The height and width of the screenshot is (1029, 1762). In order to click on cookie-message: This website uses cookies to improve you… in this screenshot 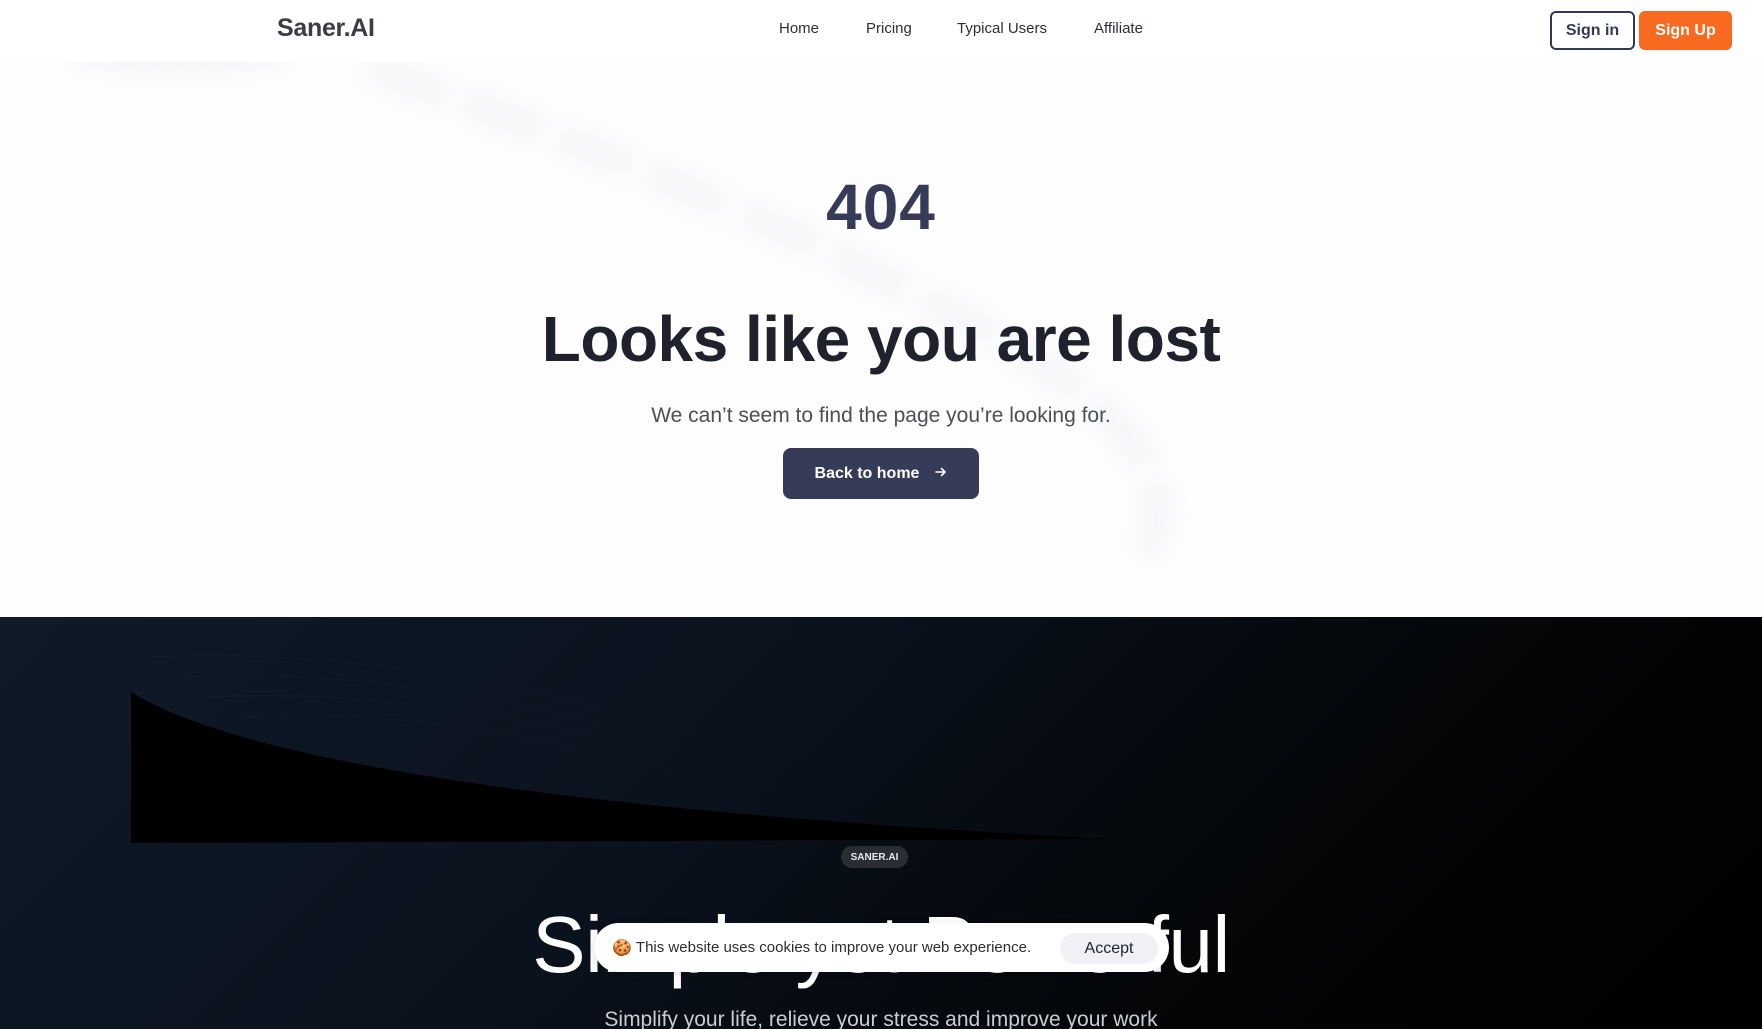, I will do `click(833, 947)`.